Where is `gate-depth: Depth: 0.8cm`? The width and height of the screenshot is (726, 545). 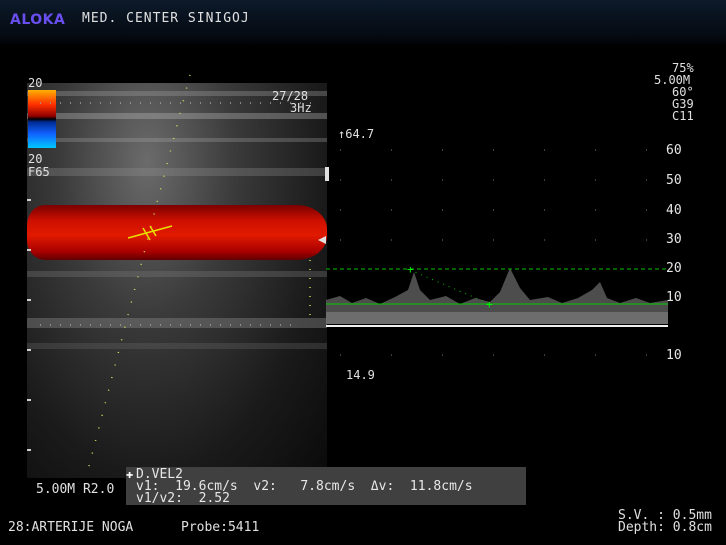
gate-depth: Depth: 0.8cm is located at coordinates (665, 527).